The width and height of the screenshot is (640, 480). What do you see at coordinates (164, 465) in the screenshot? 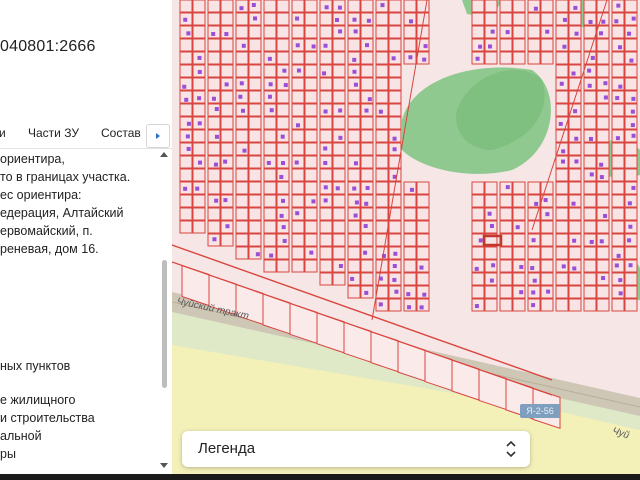
I see `scroll-down-arrow` at bounding box center [164, 465].